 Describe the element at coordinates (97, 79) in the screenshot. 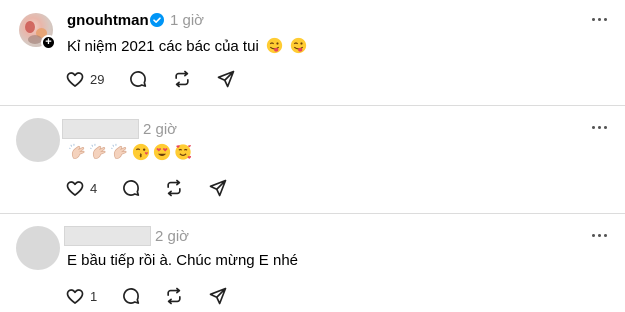

I see `like-count: 29` at that location.